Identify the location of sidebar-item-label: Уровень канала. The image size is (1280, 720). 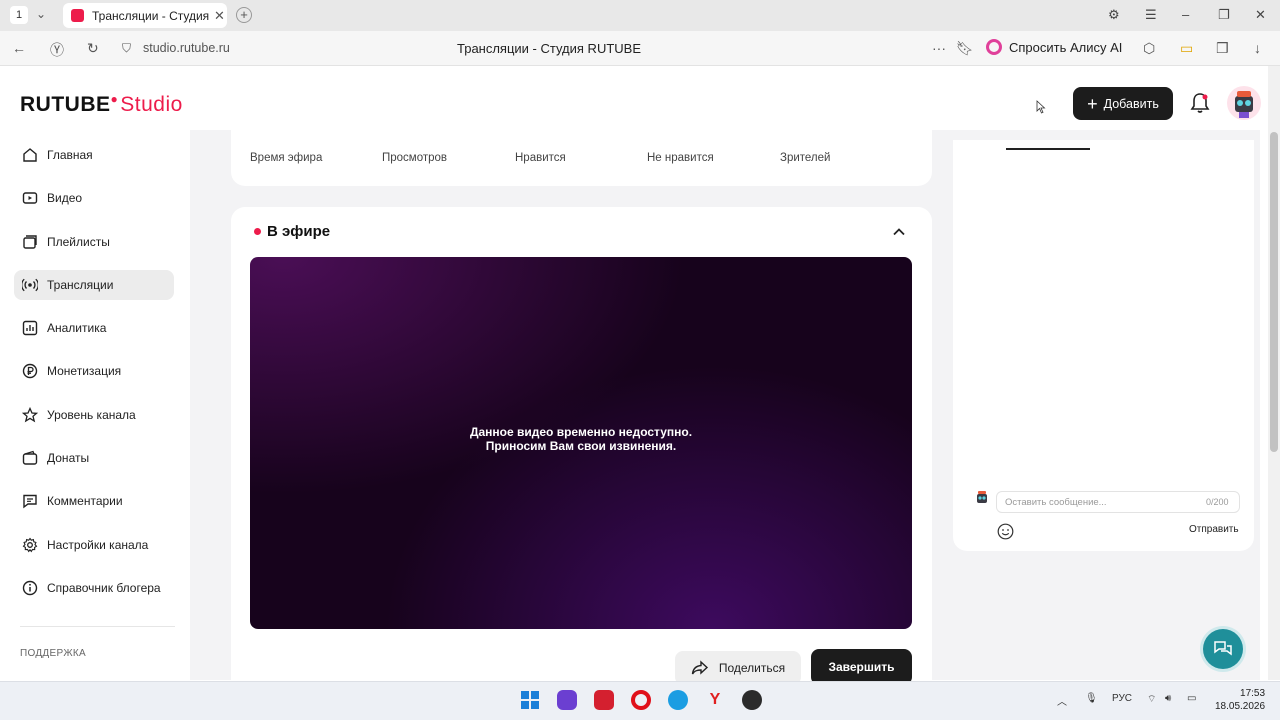
(91, 414).